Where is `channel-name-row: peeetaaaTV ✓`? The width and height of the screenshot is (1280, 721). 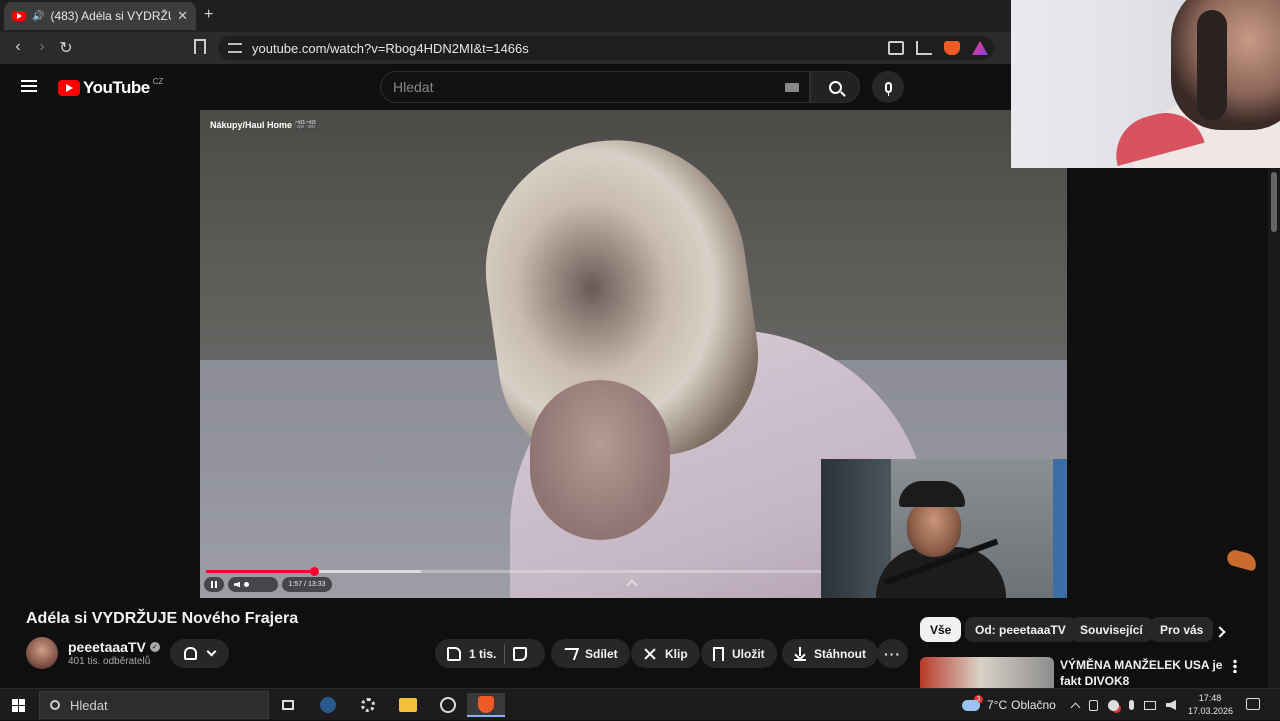
channel-name-row: peeetaaaTV ✓ is located at coordinates (114, 647).